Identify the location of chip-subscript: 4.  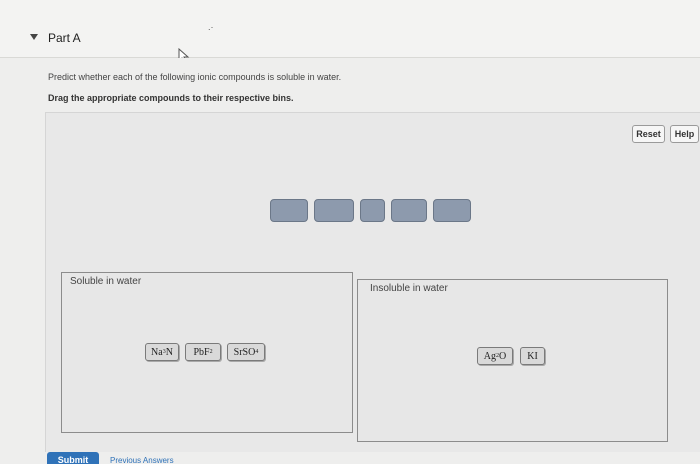
(257, 352).